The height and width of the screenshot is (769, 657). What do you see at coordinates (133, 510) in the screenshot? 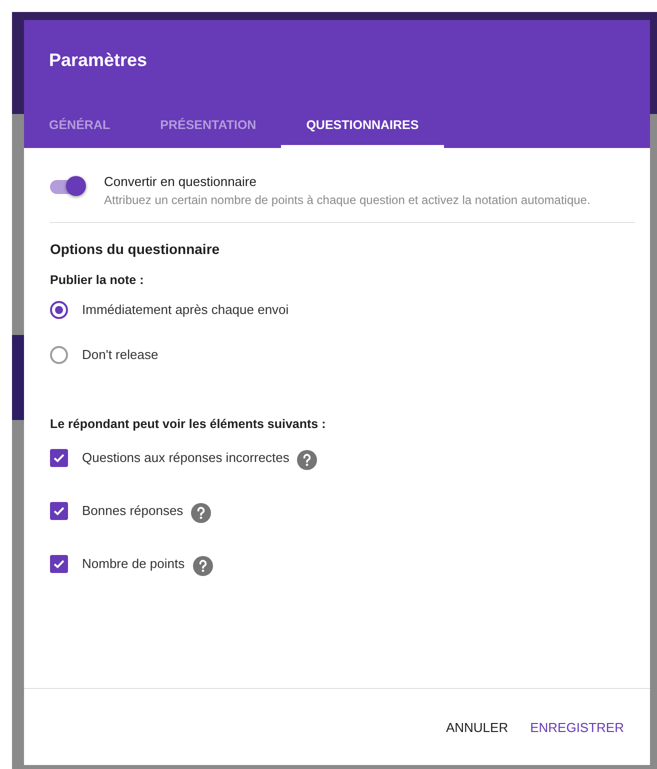
I see `checkbox-label: Bonnes réponses` at bounding box center [133, 510].